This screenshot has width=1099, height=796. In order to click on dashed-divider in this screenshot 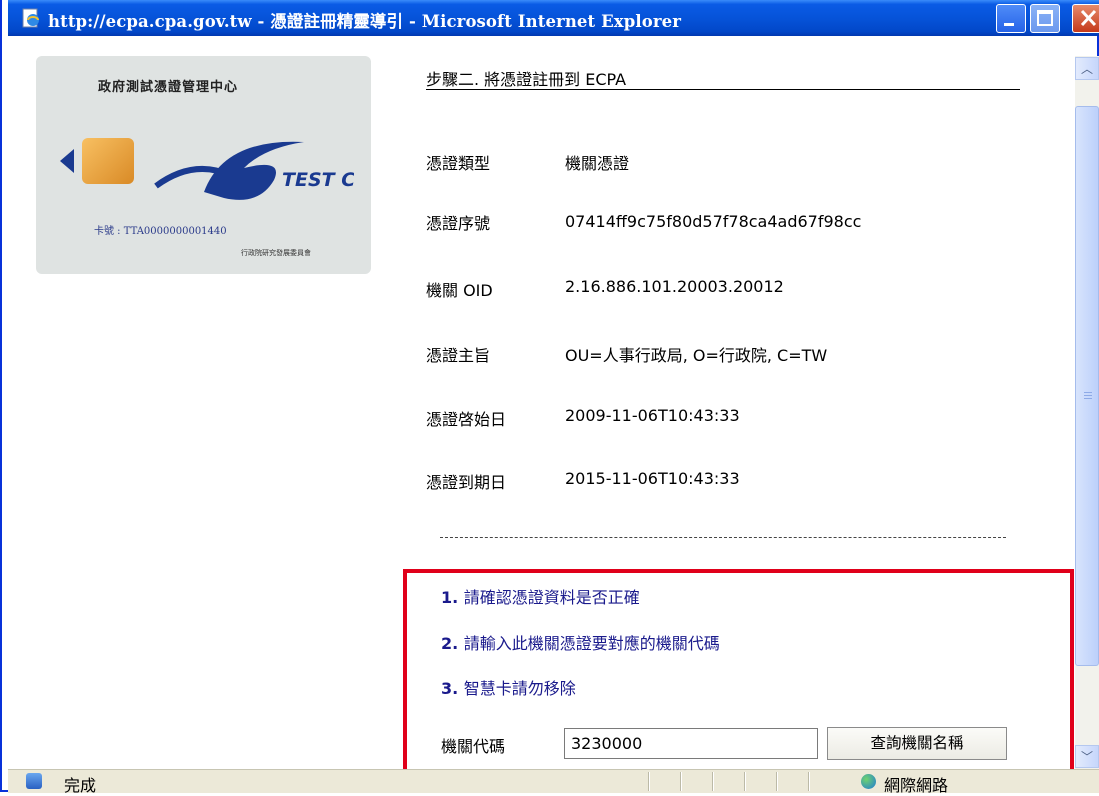, I will do `click(723, 537)`.